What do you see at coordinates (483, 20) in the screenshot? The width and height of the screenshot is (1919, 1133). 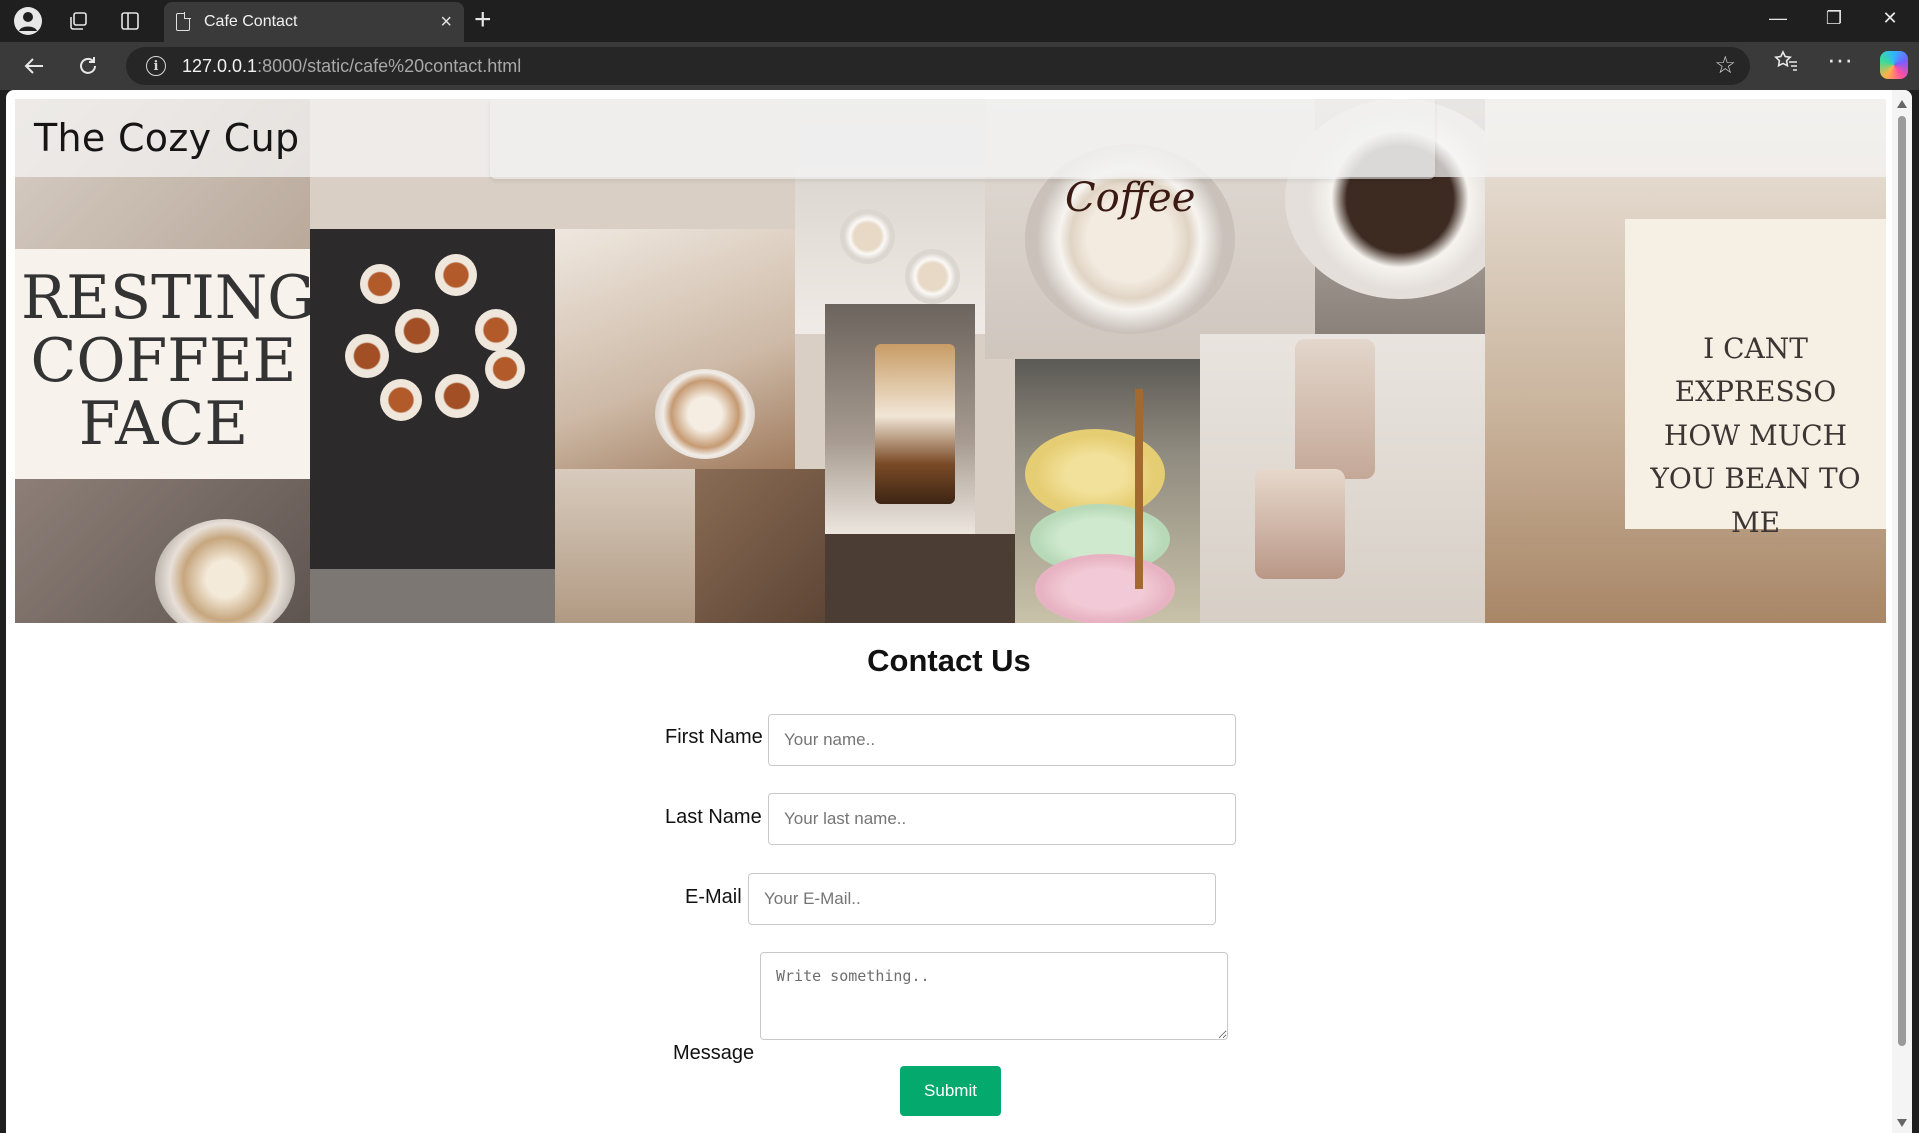 I see `new-tab-button: +` at bounding box center [483, 20].